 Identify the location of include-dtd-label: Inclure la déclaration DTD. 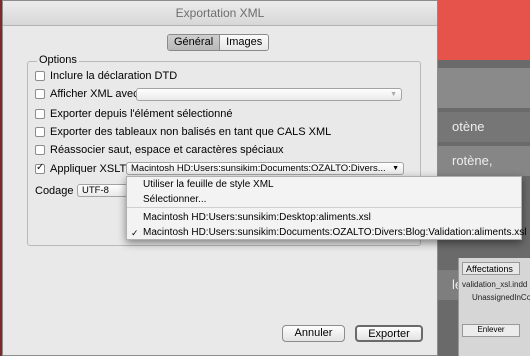
(114, 76).